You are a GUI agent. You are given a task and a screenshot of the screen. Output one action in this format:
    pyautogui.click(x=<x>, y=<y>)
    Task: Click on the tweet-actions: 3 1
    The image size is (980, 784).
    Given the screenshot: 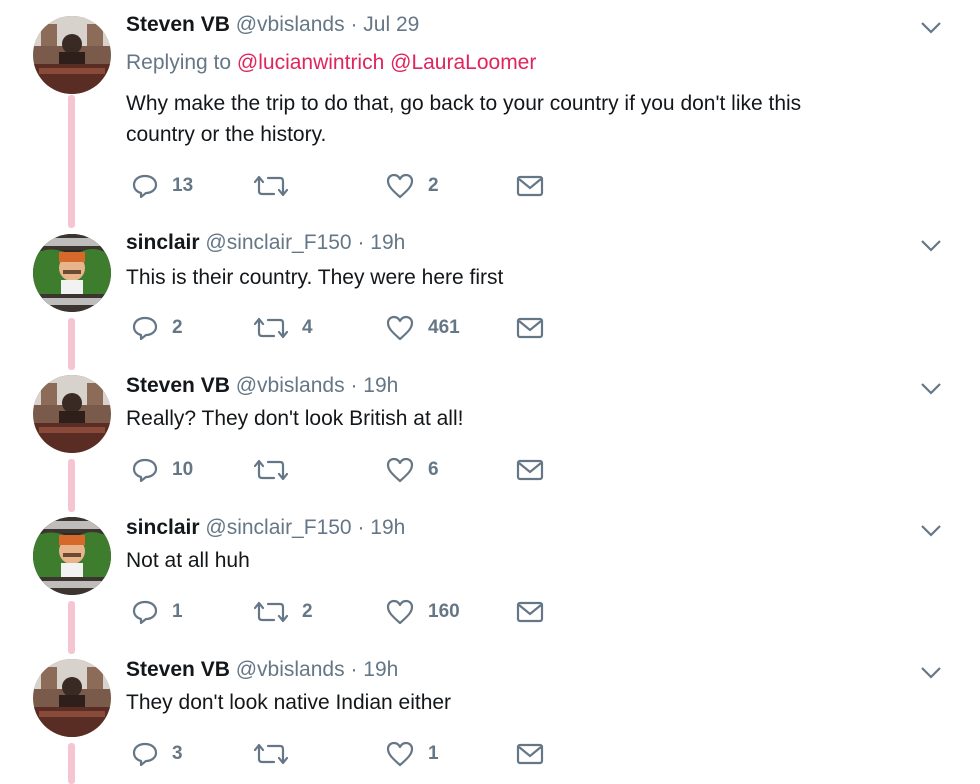 What is the action you would take?
    pyautogui.click(x=341, y=754)
    